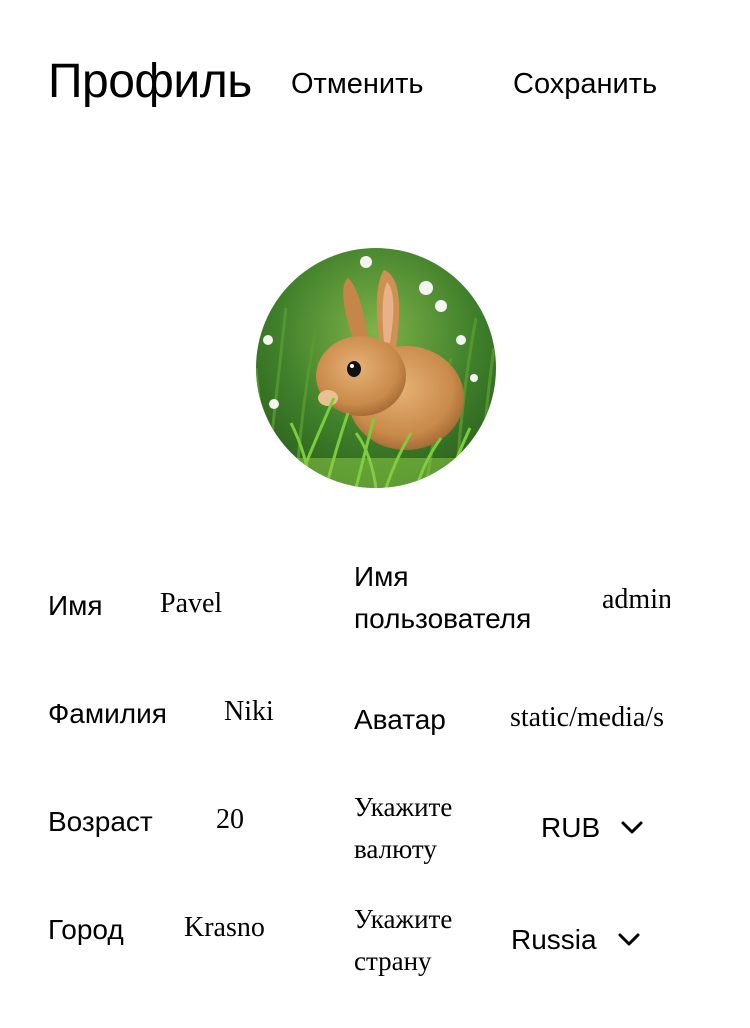 This screenshot has height=1028, width=750. What do you see at coordinates (429, 828) in the screenshot?
I see `currency-label: Укажите валюту` at bounding box center [429, 828].